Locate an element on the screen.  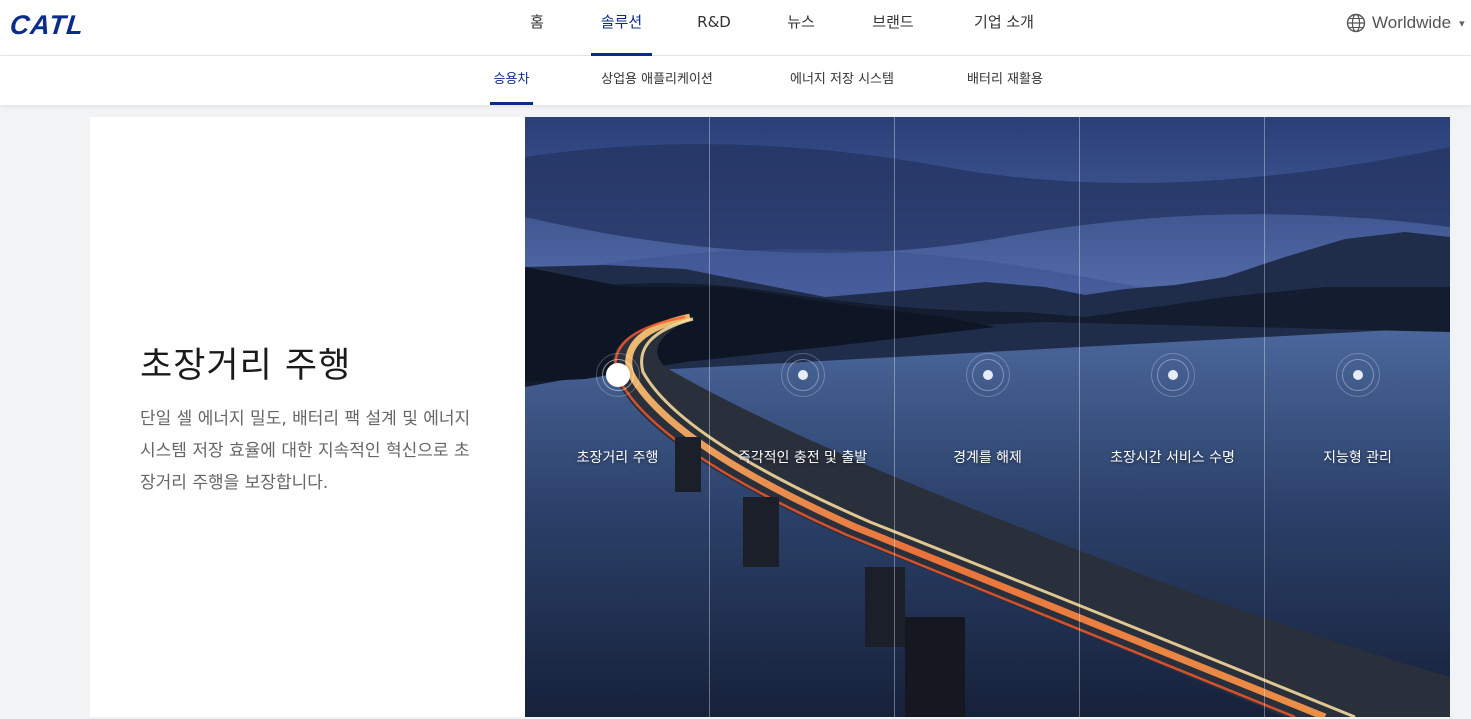
nav-about: 기업 소개 is located at coordinates (1004, 28).